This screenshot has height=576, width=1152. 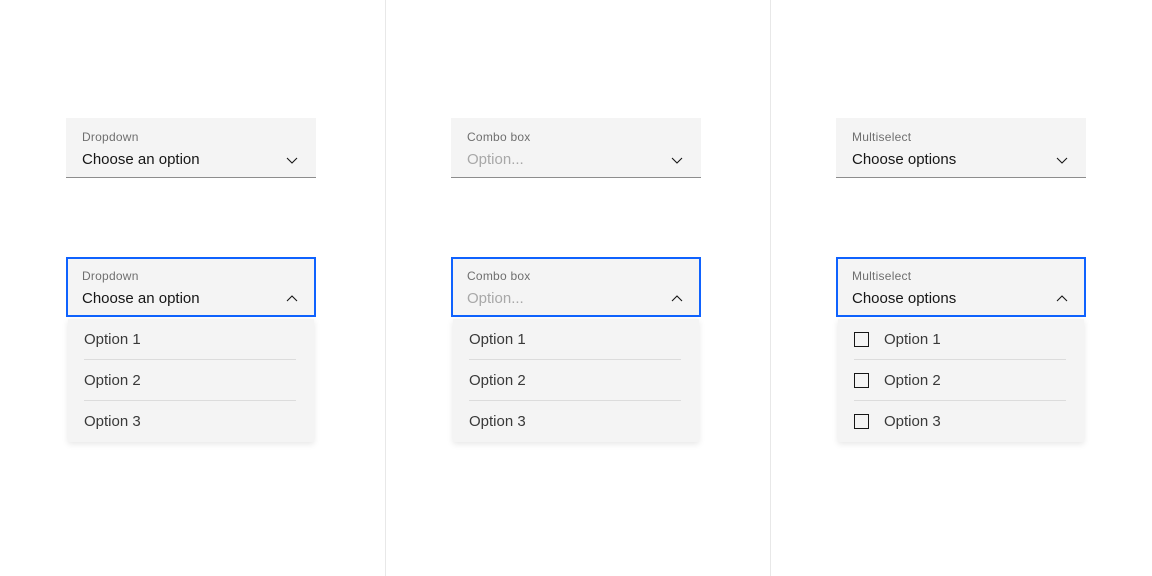 I want to click on multiselect-option-3: Option 3, so click(x=961, y=421).